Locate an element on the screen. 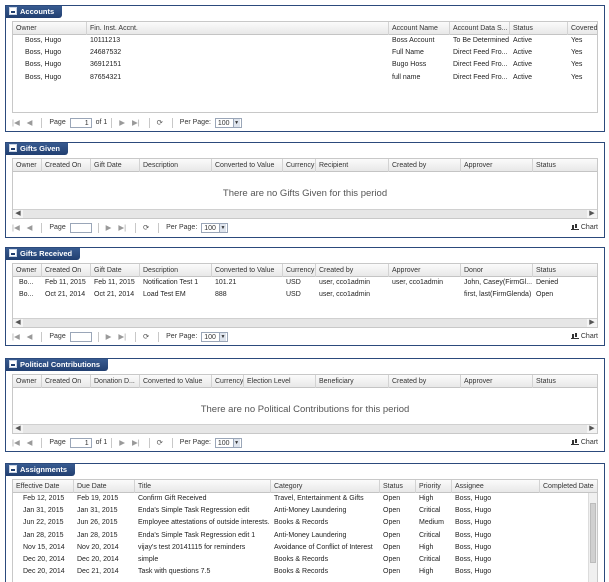  column-header-covered: Covered is located at coordinates (582, 28).